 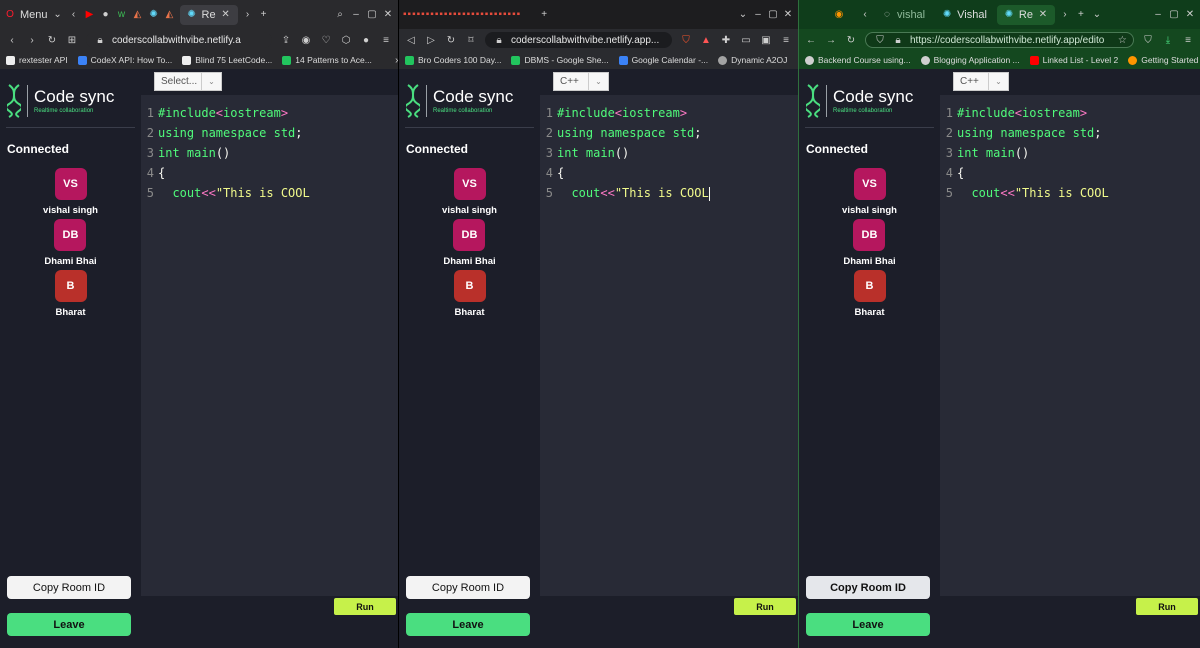 What do you see at coordinates (1163, 60) in the screenshot?
I see `bookmark-item: Getting Started` at bounding box center [1163, 60].